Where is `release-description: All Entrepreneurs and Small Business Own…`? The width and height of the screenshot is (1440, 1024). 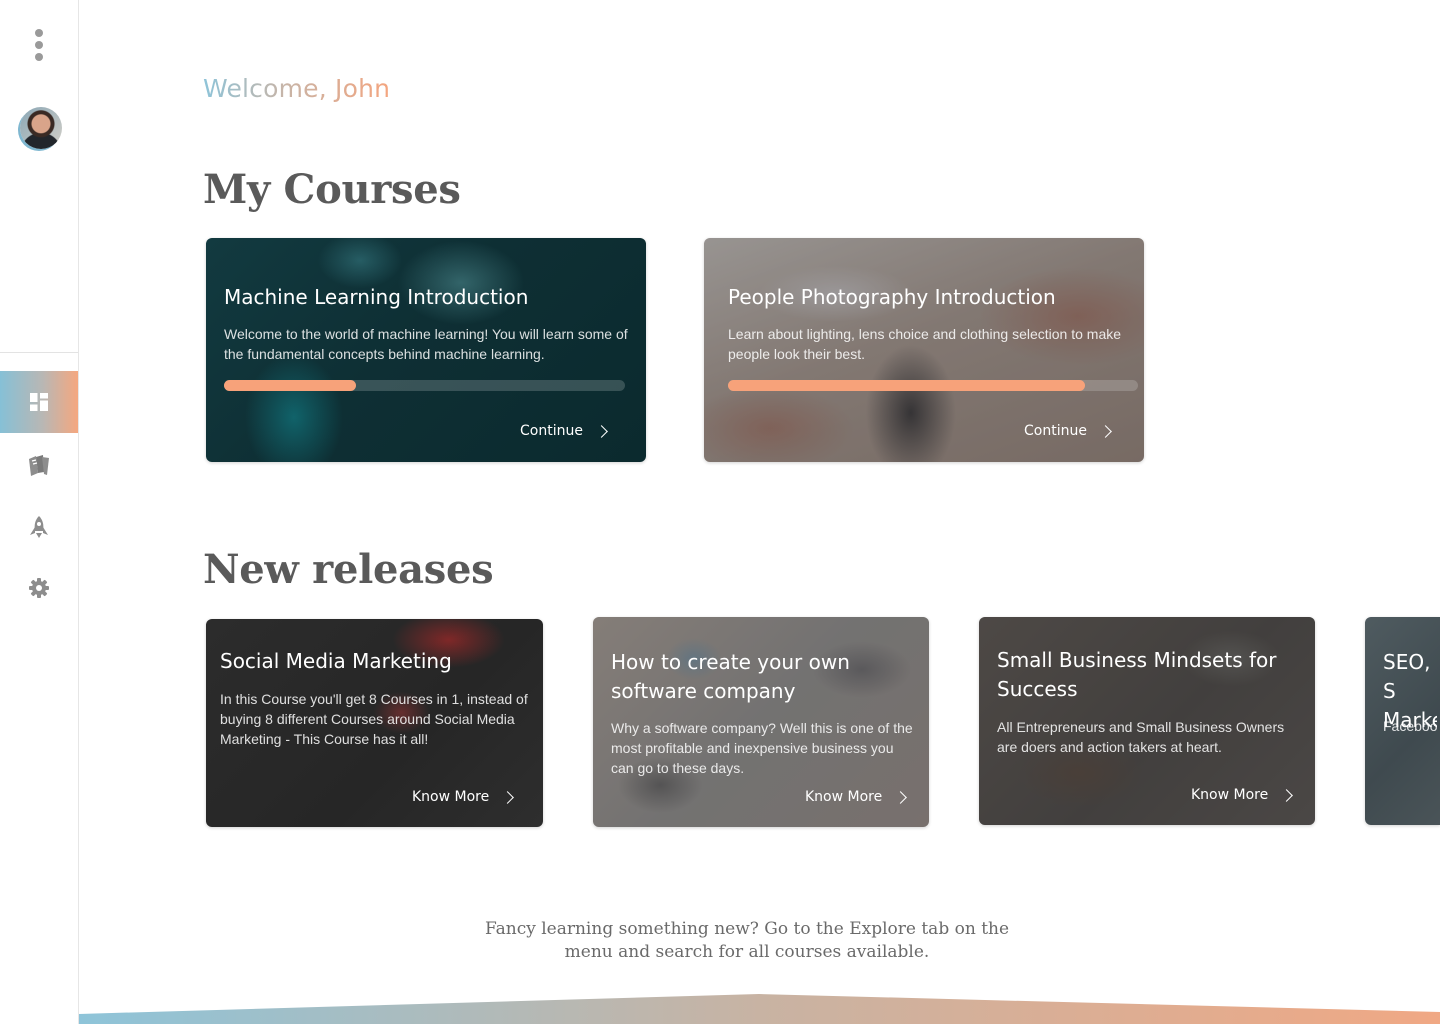
release-description: All Entrepreneurs and Small Business Own… is located at coordinates (1141, 737).